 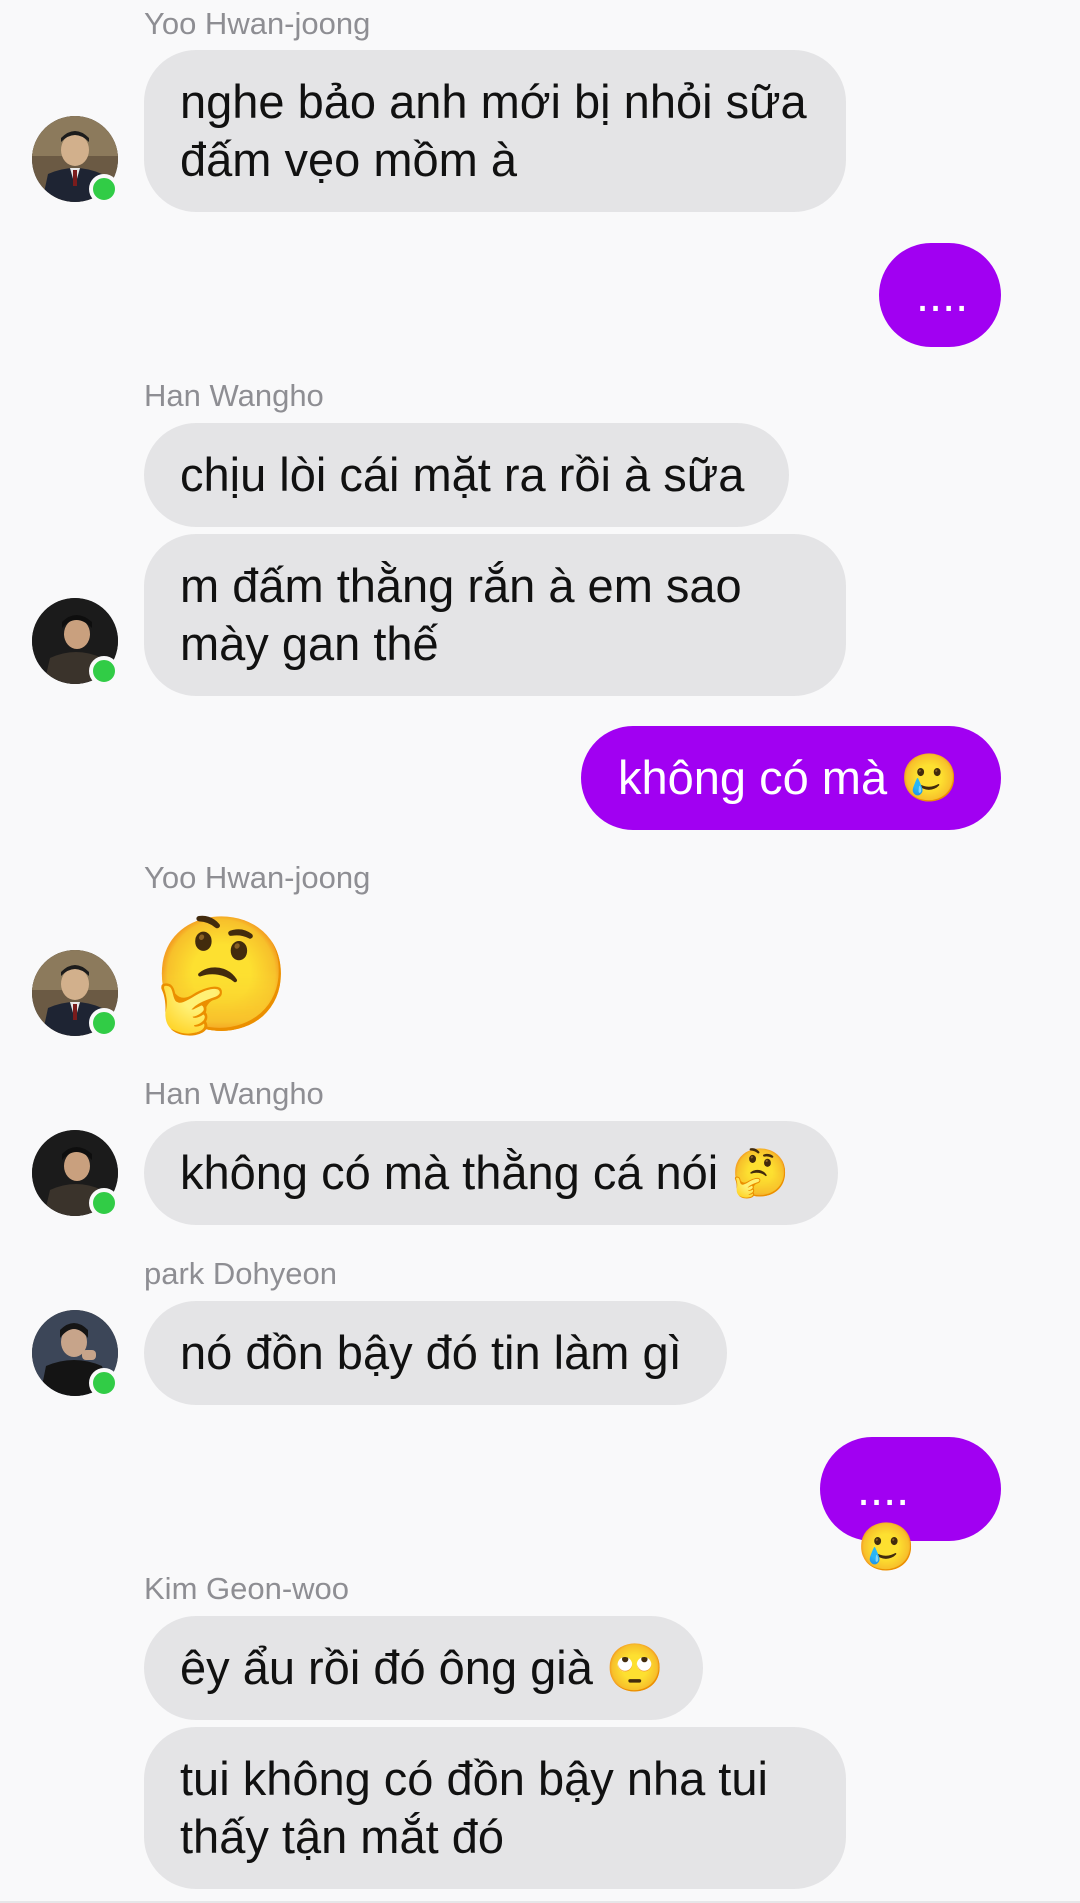 I want to click on sender-name: Kim Geon-woo, so click(x=247, y=1588).